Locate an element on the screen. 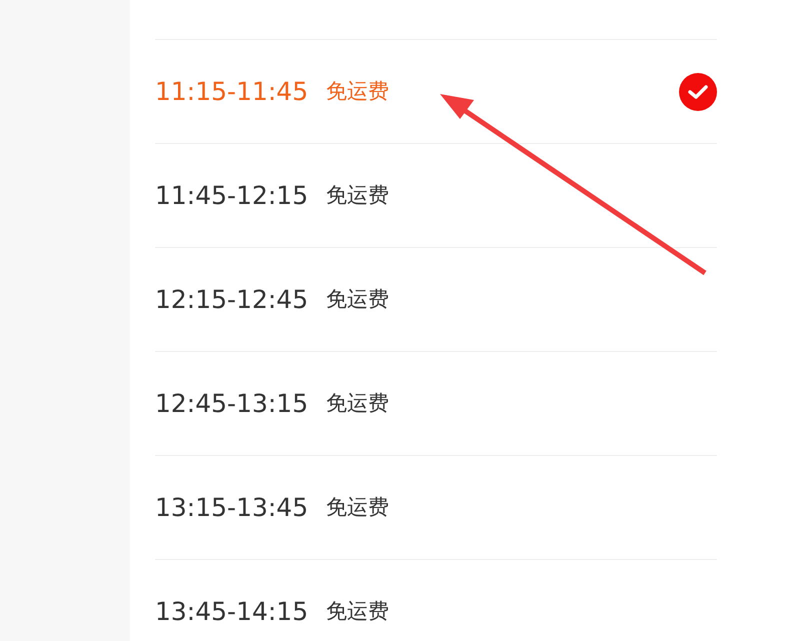 The image size is (802, 641). time-range: 12:15-12:45 is located at coordinates (231, 300).